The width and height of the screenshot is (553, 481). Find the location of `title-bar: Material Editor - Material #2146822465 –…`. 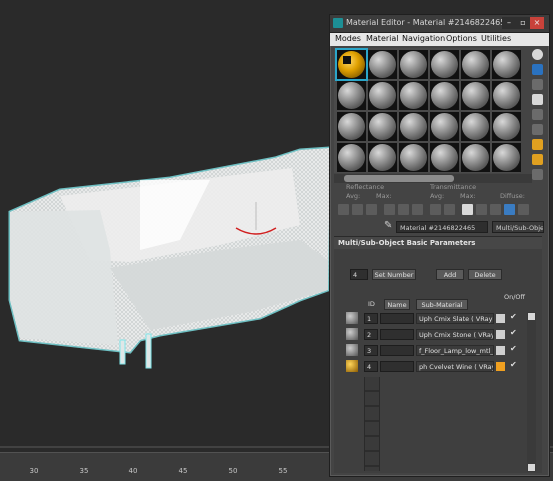

title-bar: Material Editor - Material #2146822465 –… is located at coordinates (439, 24).